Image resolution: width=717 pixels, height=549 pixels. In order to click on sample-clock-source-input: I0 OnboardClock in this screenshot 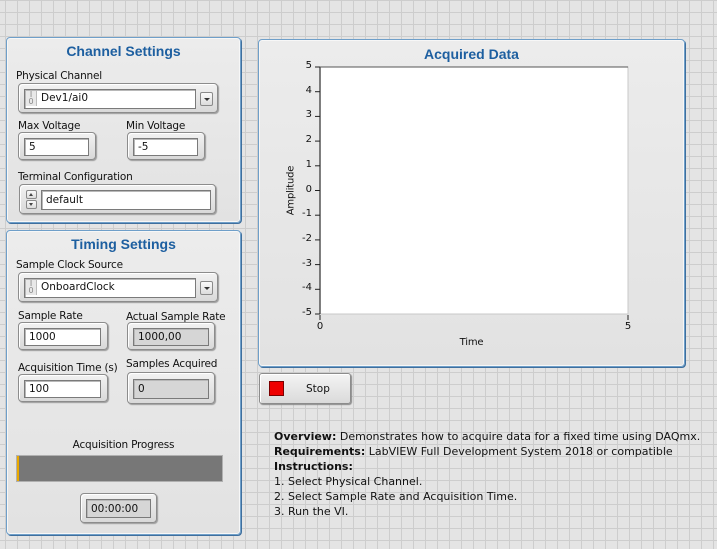, I will do `click(110, 288)`.